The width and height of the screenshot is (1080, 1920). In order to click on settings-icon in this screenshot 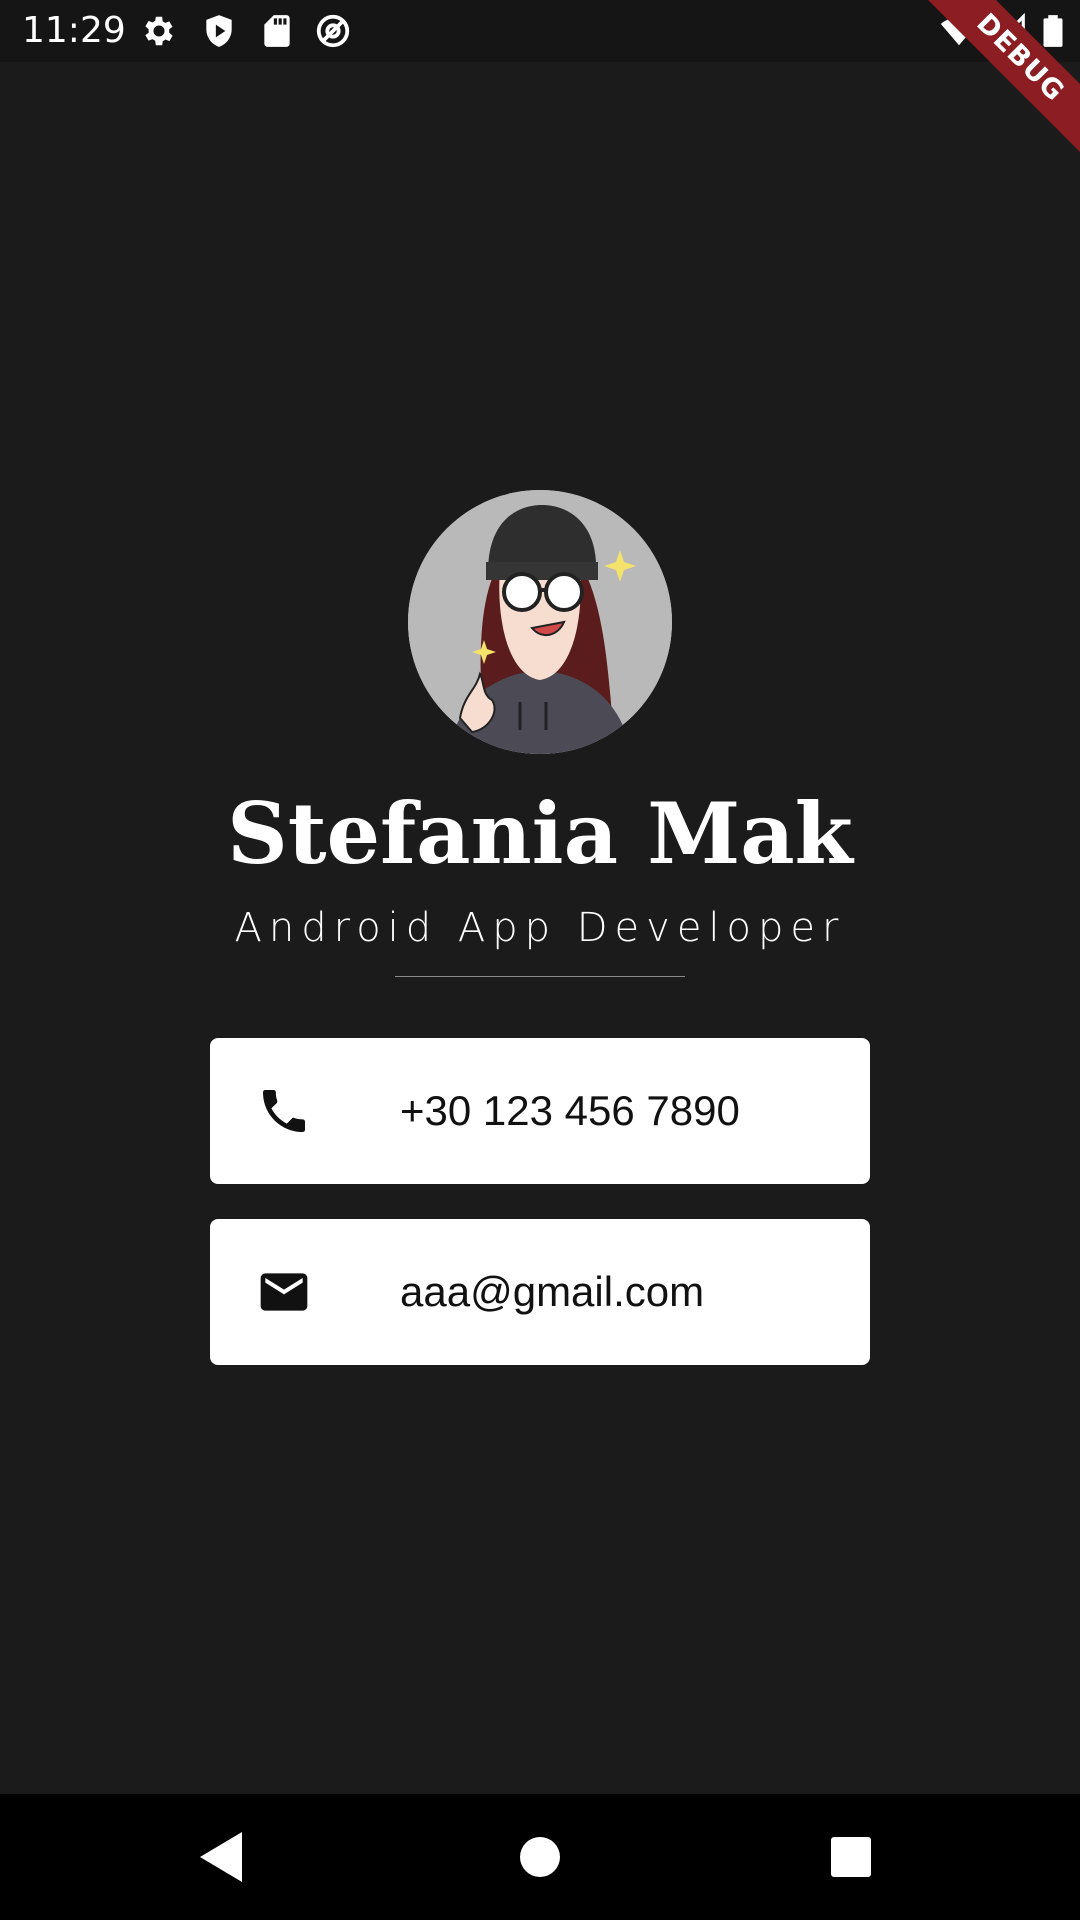, I will do `click(159, 31)`.